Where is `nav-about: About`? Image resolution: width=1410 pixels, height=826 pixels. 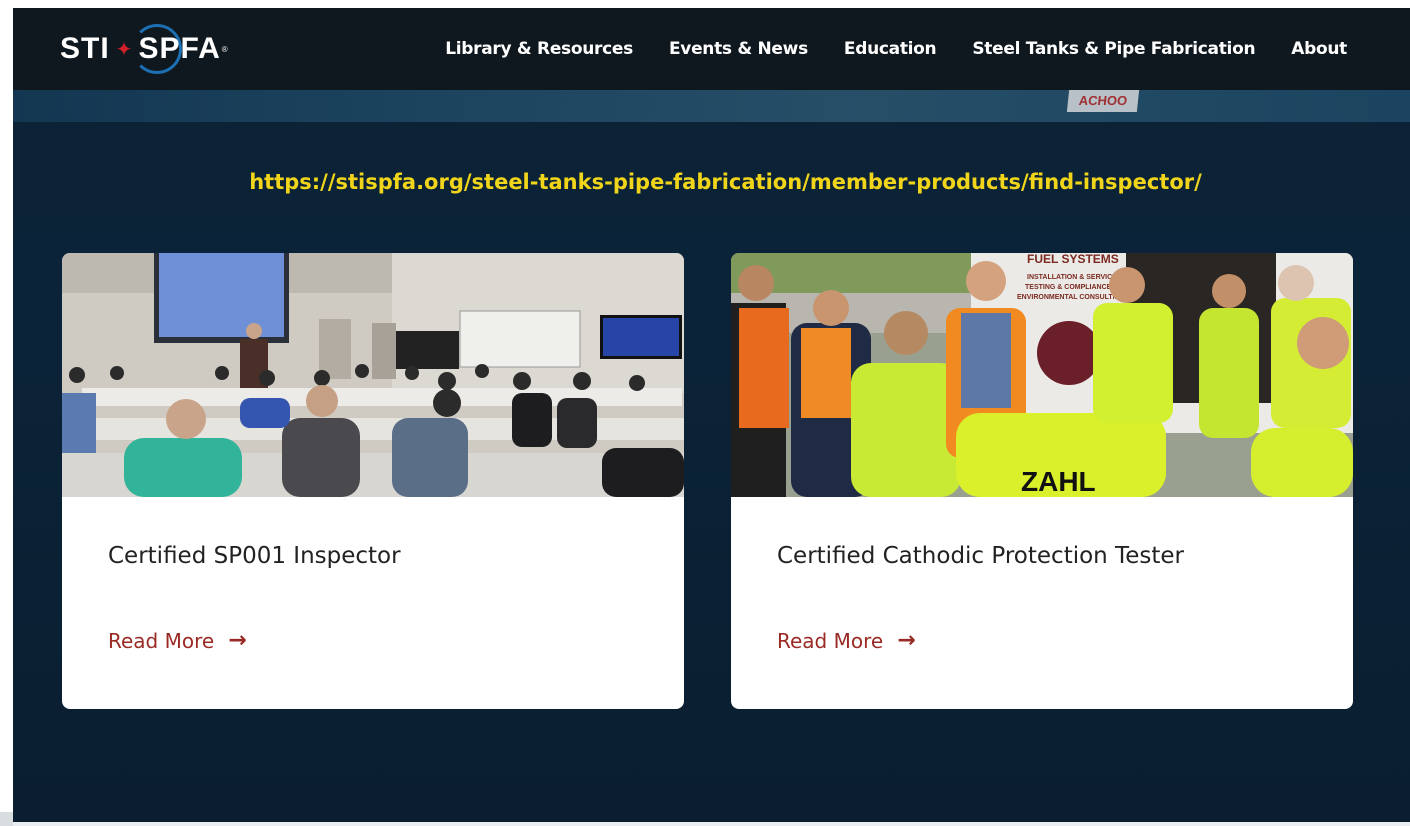
nav-about: About is located at coordinates (1319, 49).